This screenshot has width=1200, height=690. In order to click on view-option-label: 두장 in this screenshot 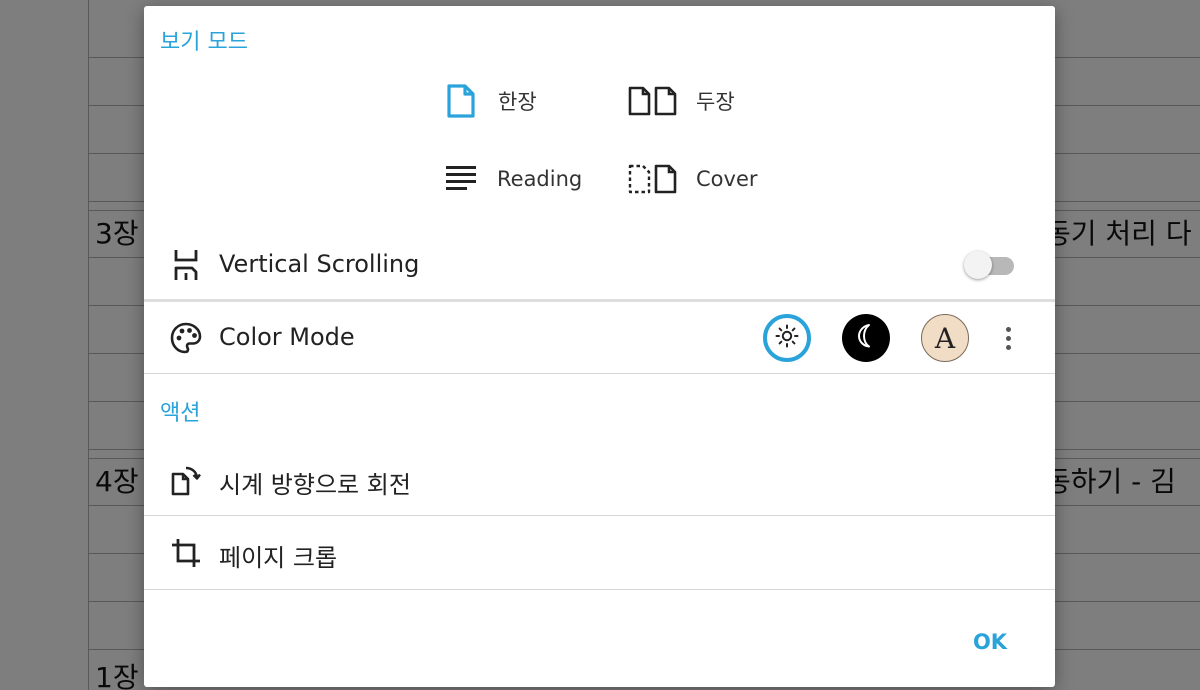, I will do `click(715, 102)`.